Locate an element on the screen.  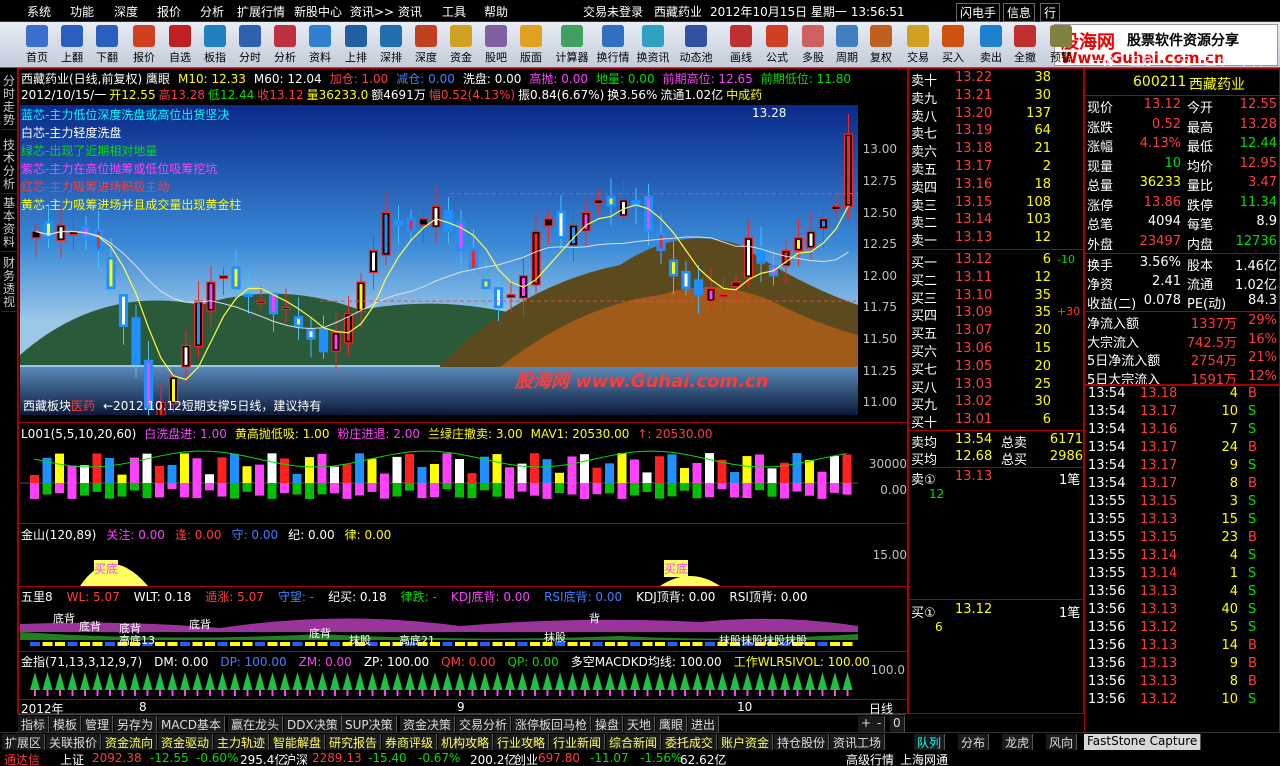
chart-legend-line: 蓝芯-主力低位深度洗盘或高位出货坚决 is located at coordinates (125, 115).